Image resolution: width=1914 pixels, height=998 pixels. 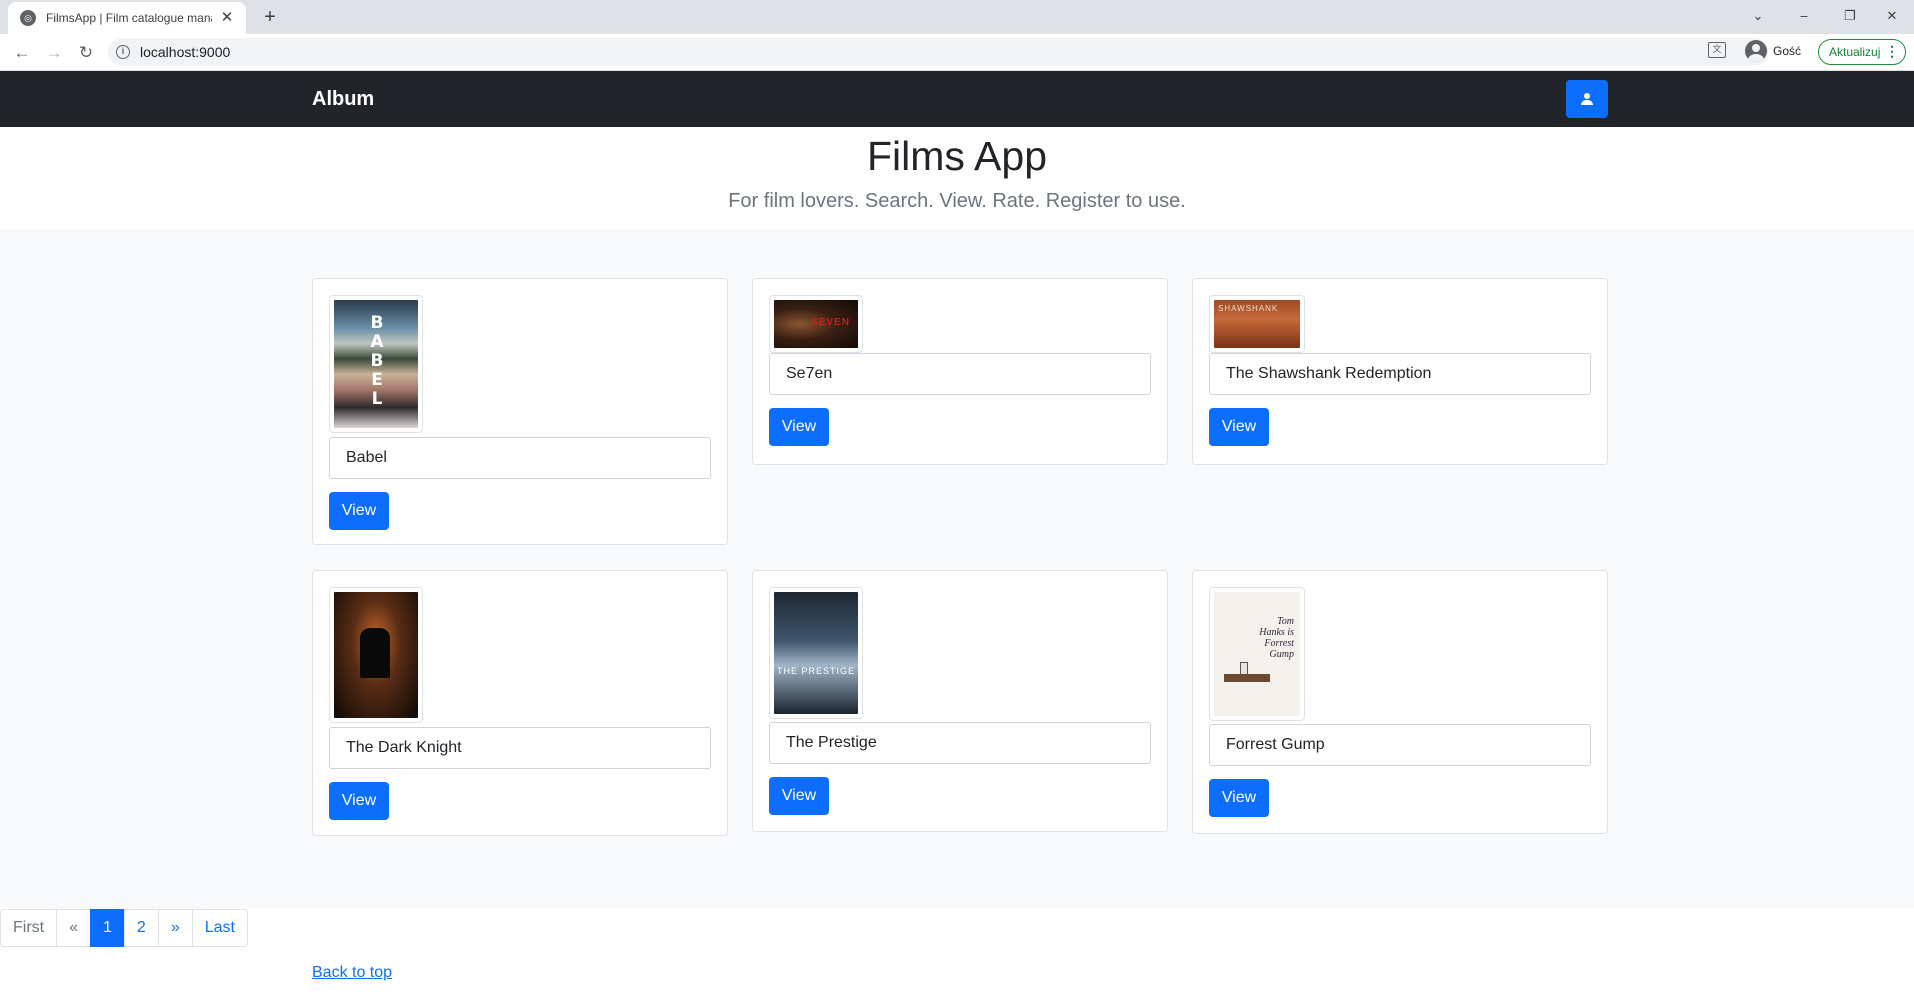 What do you see at coordinates (1892, 51) in the screenshot?
I see `menu-dots-icon: ⋮` at bounding box center [1892, 51].